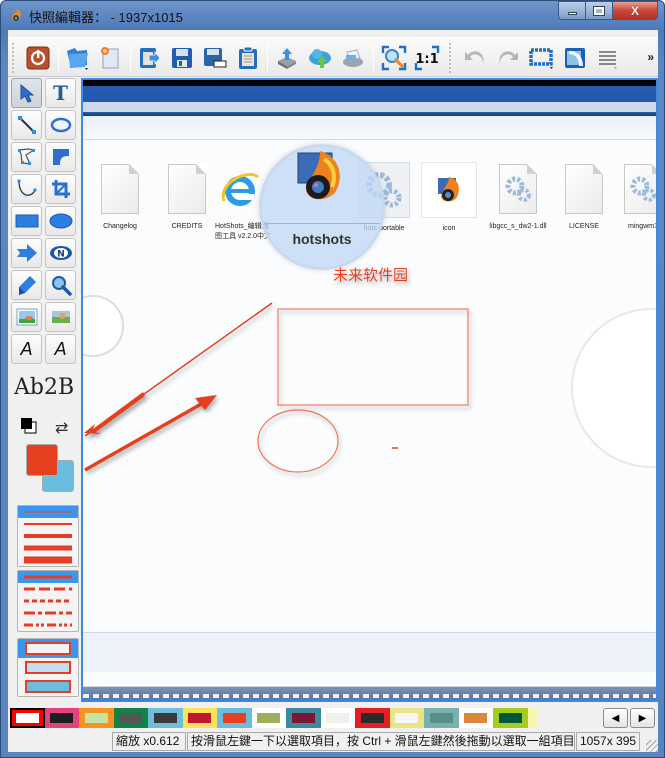 The width and height of the screenshot is (665, 758). I want to click on clipboard-icon, so click(248, 57).